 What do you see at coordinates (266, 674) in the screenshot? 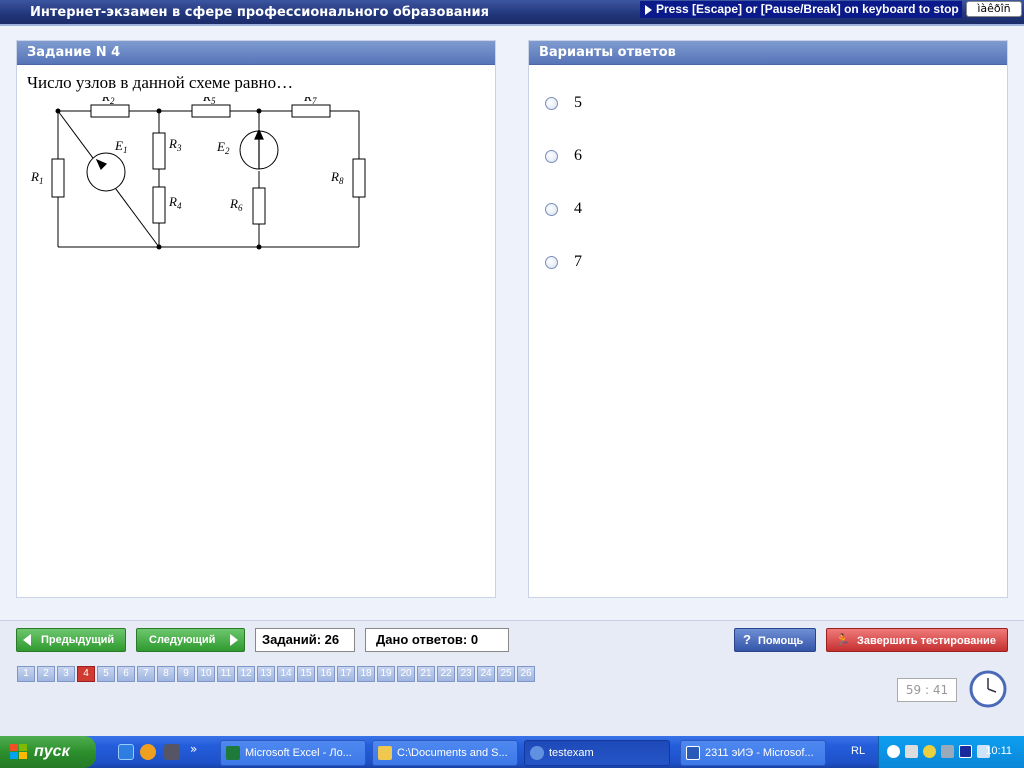
I see `task-number-13: 13` at bounding box center [266, 674].